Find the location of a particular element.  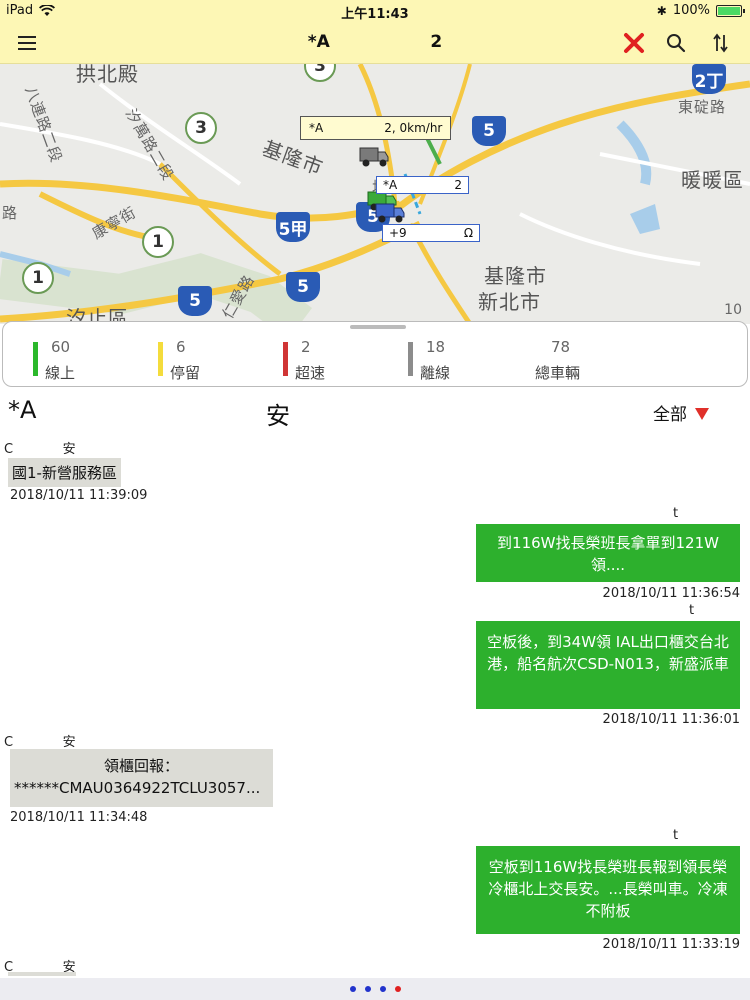

vehicle-info-callout: *A 2, 0km/hr is located at coordinates (376, 128).